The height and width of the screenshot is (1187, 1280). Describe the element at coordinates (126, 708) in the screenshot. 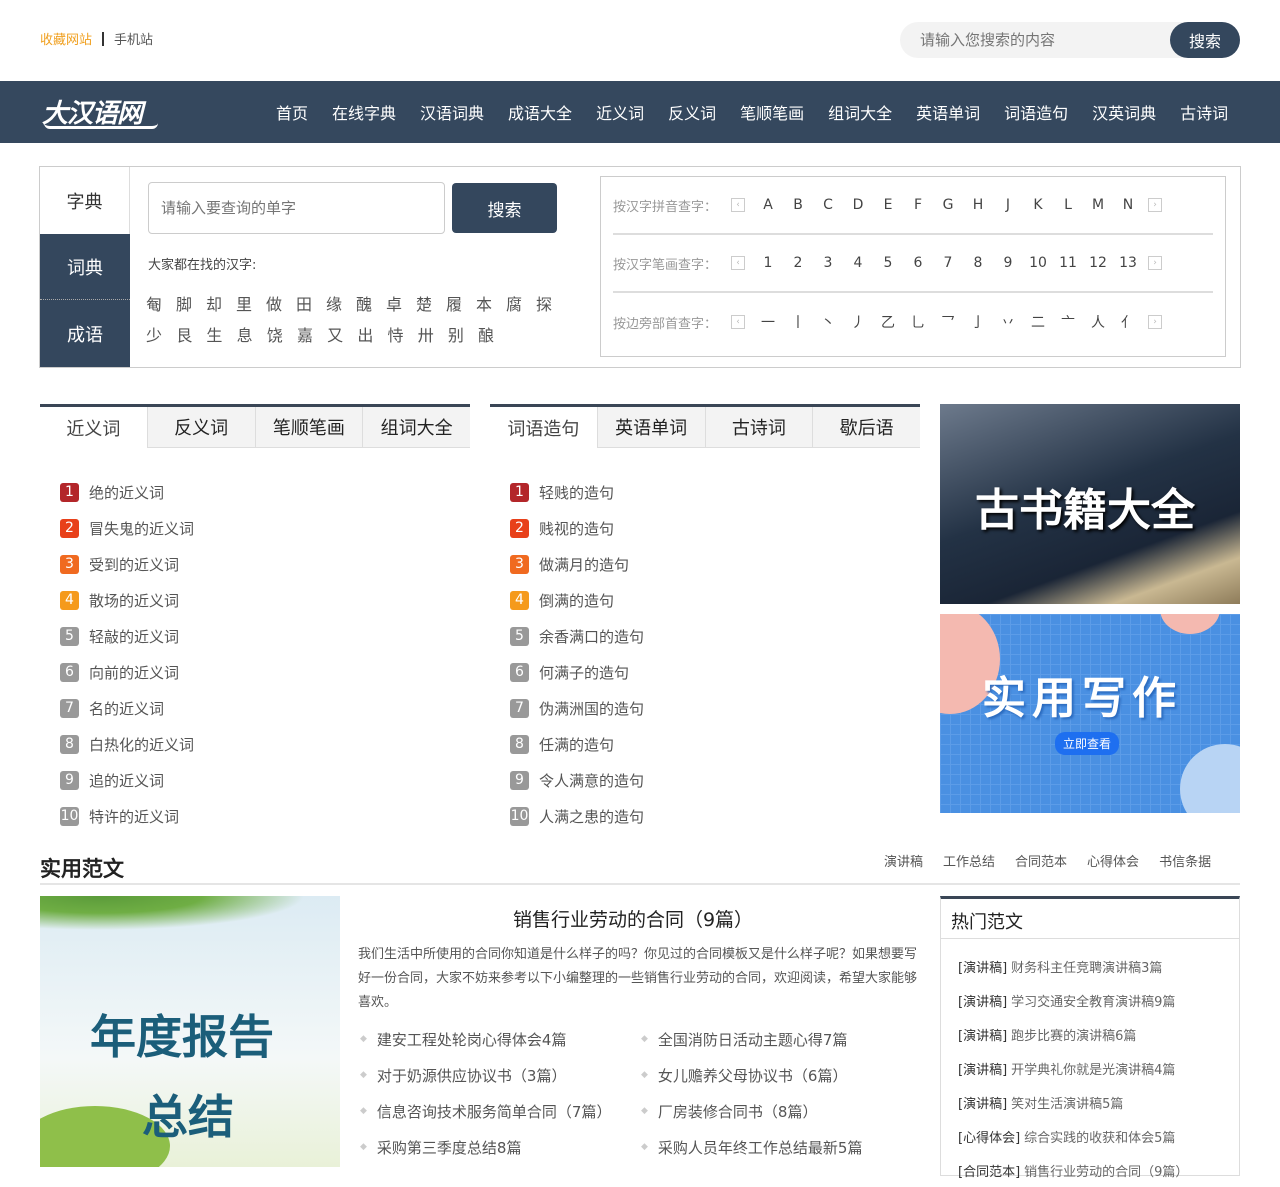

I see `list-item-link: 名的近义词` at that location.